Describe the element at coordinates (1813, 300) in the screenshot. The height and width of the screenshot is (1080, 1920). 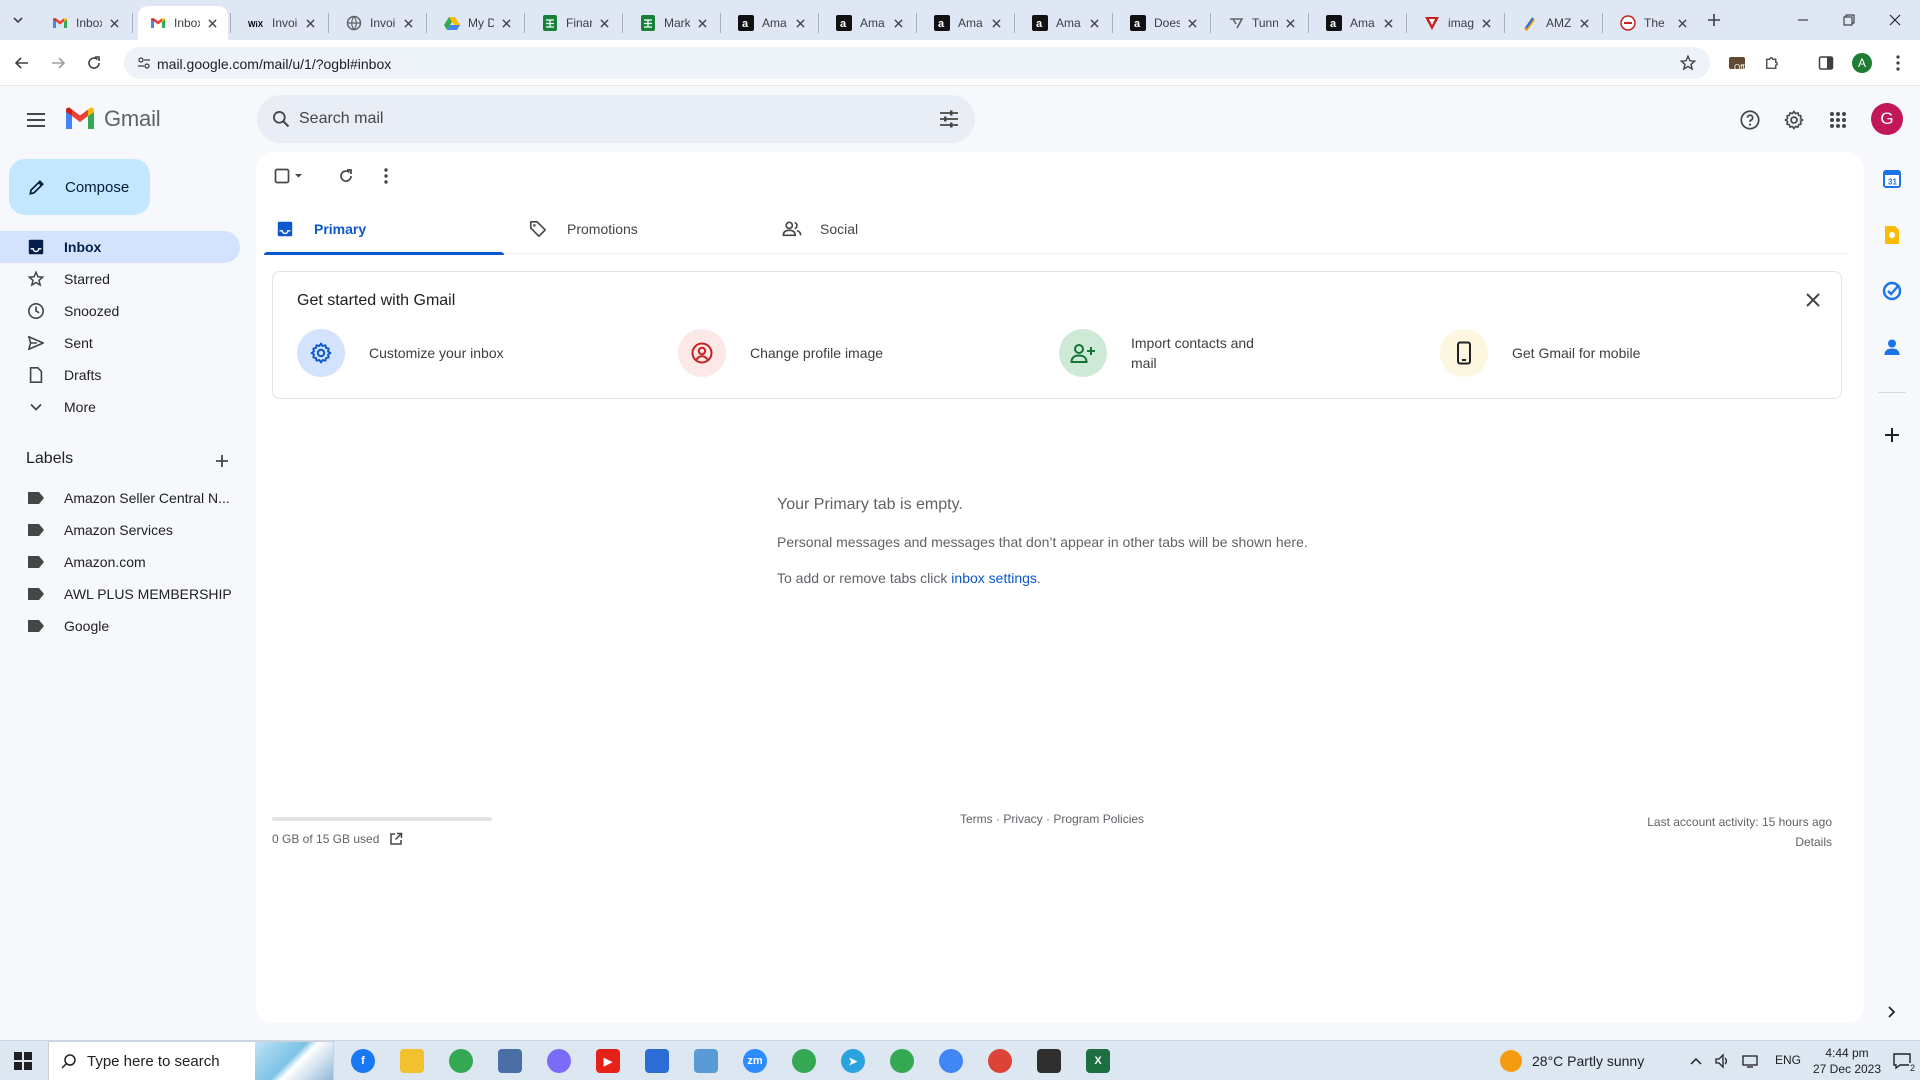
I see `close-get-started-button` at that location.